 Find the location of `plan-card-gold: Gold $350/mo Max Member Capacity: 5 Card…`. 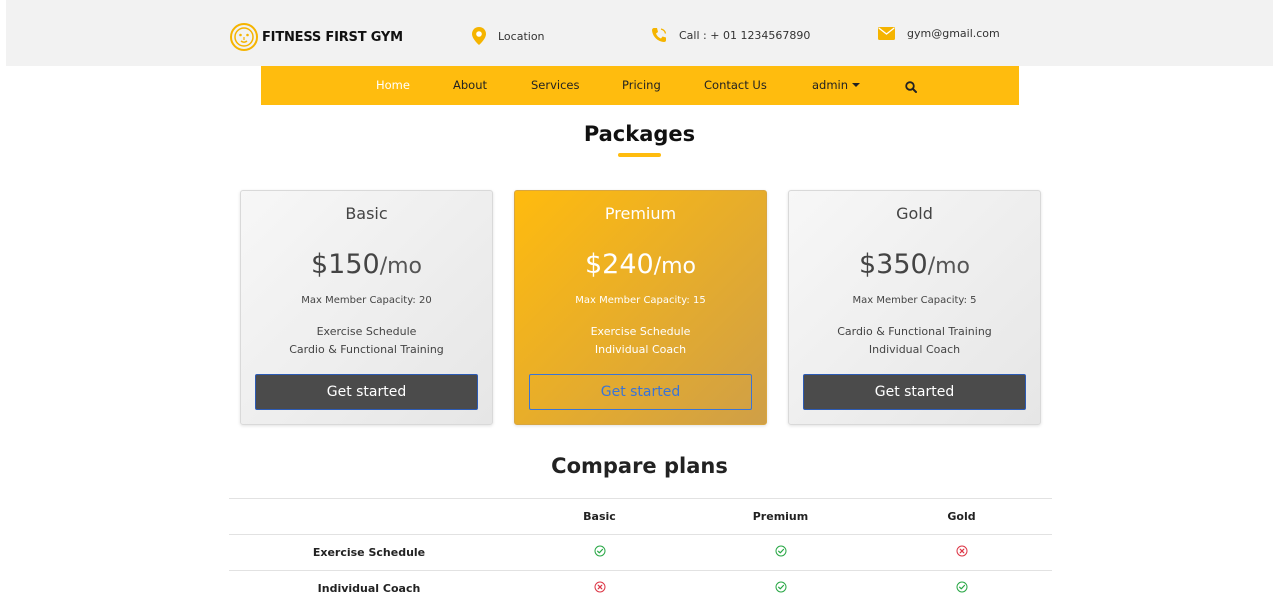

plan-card-gold: Gold $350/mo Max Member Capacity: 5 Card… is located at coordinates (914, 307).